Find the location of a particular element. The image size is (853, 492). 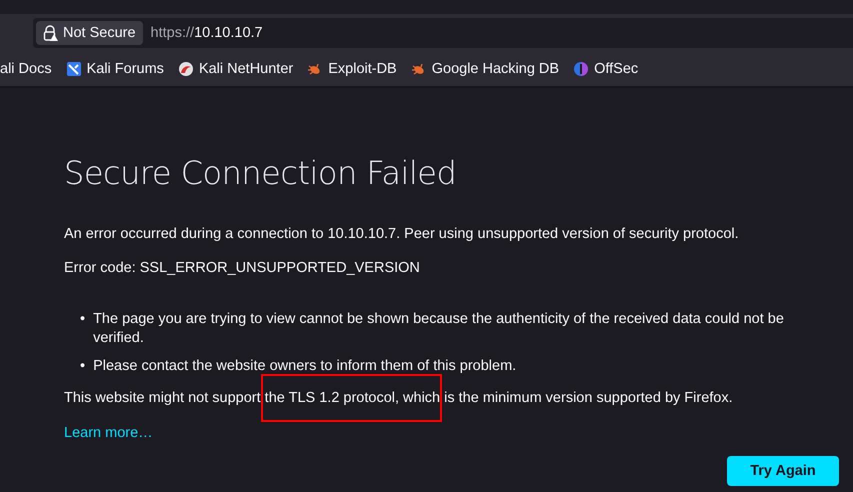

bookmark-link: ali Docs is located at coordinates (26, 69).